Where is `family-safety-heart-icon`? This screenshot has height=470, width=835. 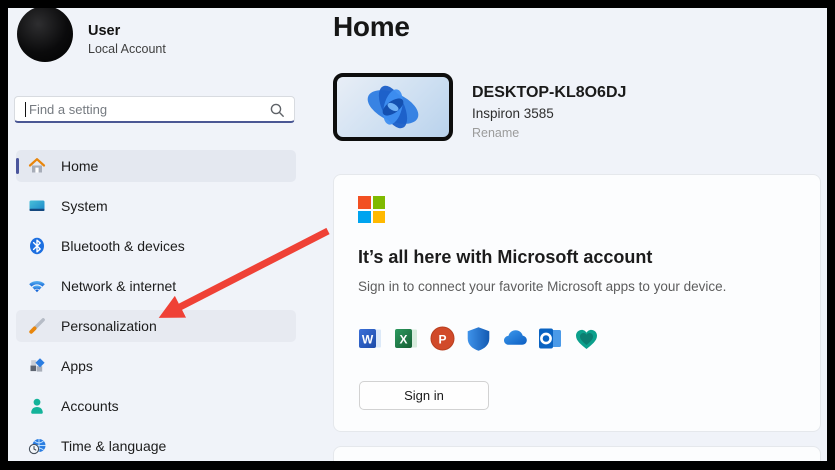 family-safety-heart-icon is located at coordinates (586, 339).